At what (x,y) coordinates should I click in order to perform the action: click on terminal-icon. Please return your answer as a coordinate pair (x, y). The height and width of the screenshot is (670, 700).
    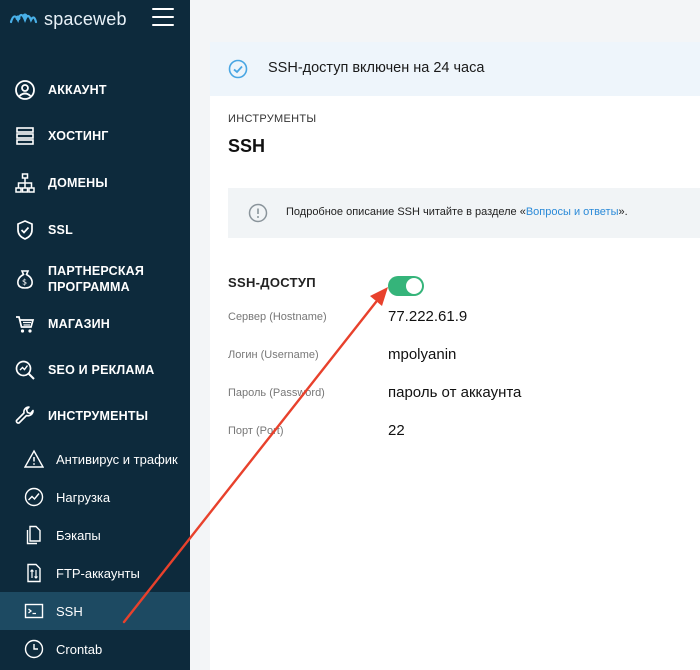
    Looking at the image, I should click on (34, 611).